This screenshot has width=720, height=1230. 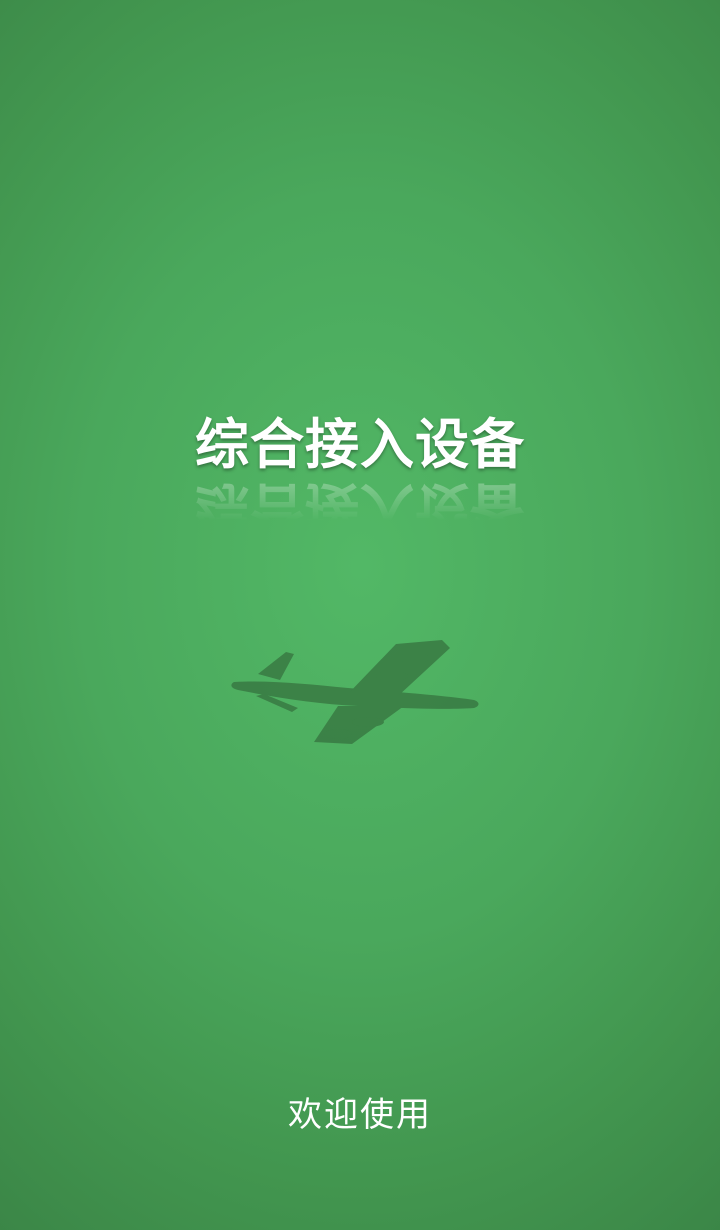 I want to click on airplane-silhouette-icon, so click(x=355, y=692).